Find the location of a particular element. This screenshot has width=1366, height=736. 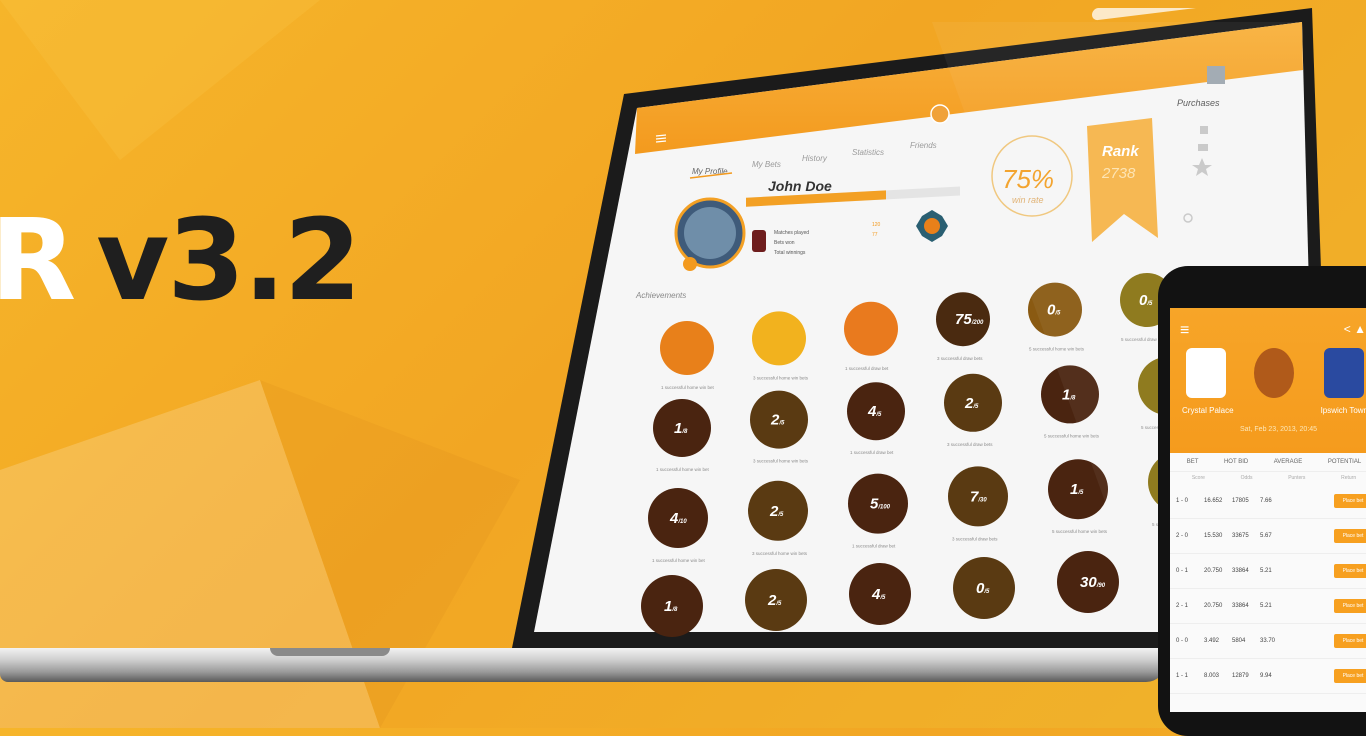

sub-header: Odds is located at coordinates (1246, 478).